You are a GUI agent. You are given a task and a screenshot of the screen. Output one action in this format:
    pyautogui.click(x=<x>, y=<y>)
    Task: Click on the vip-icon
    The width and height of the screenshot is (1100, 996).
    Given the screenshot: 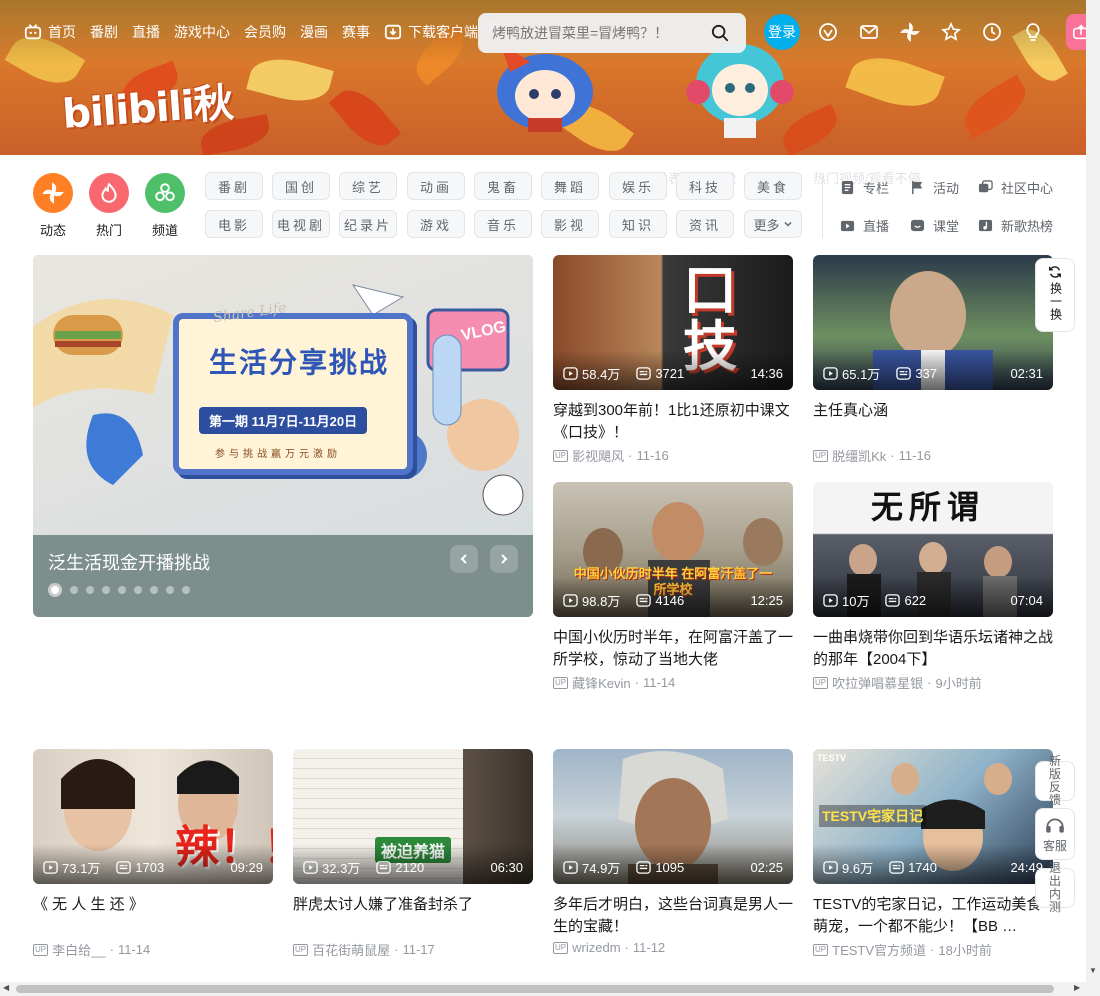 What is the action you would take?
    pyautogui.click(x=828, y=32)
    